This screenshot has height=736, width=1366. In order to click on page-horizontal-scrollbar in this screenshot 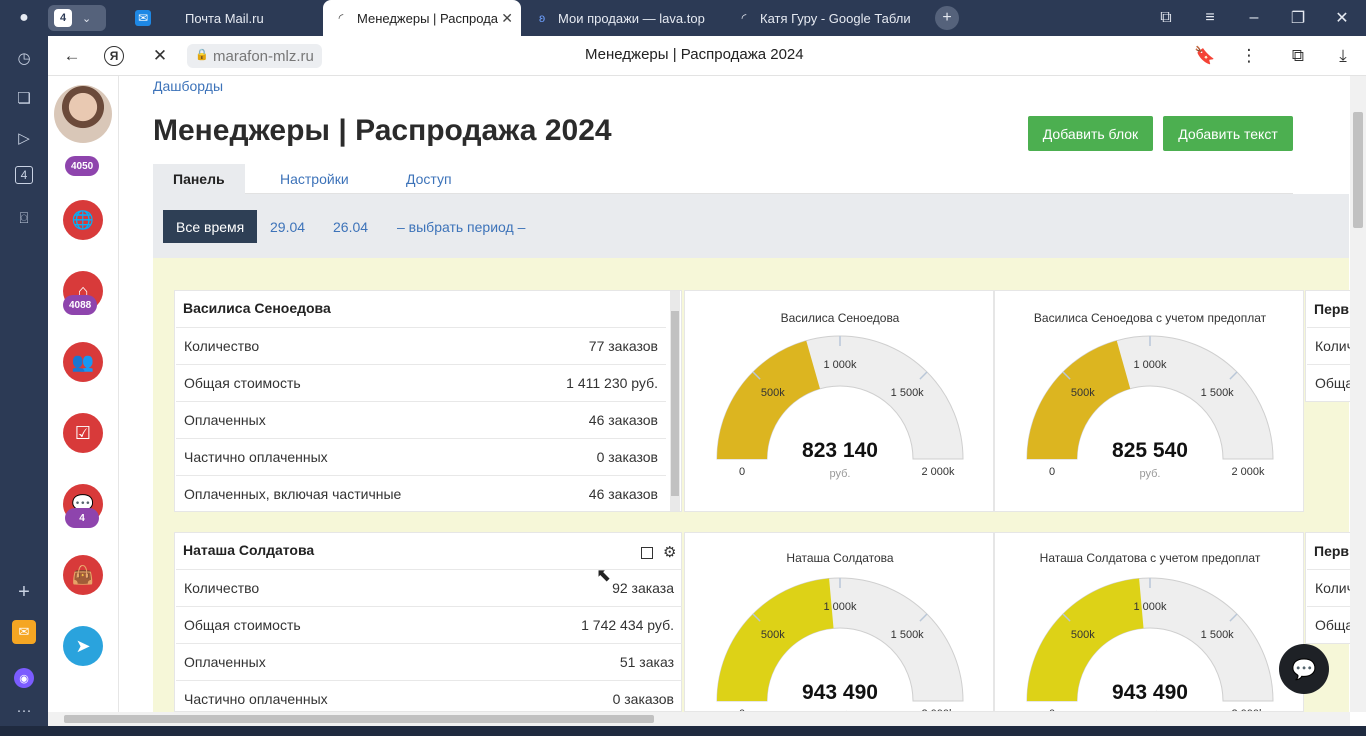, I will do `click(699, 719)`.